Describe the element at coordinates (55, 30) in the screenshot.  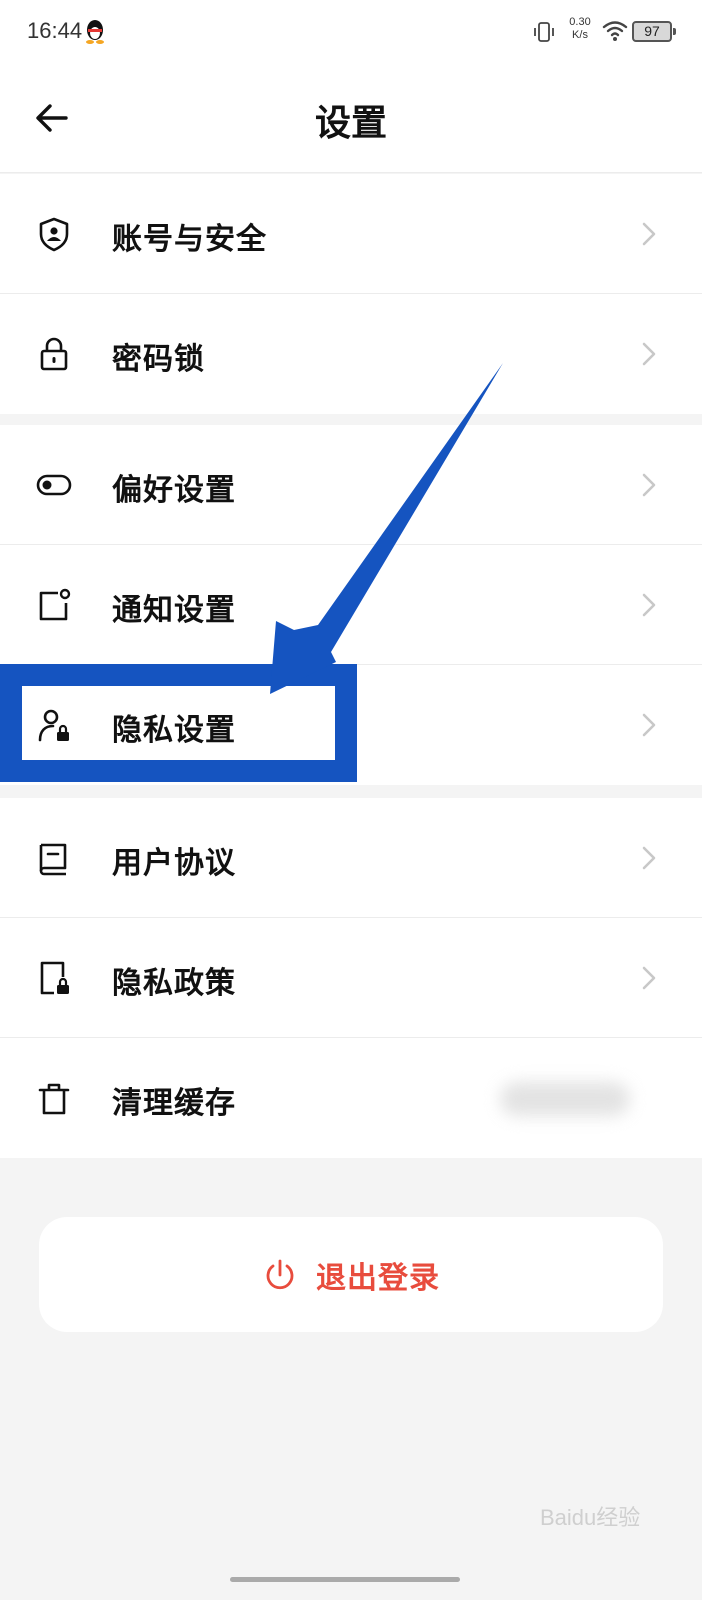
I see `status-time: 16:44` at that location.